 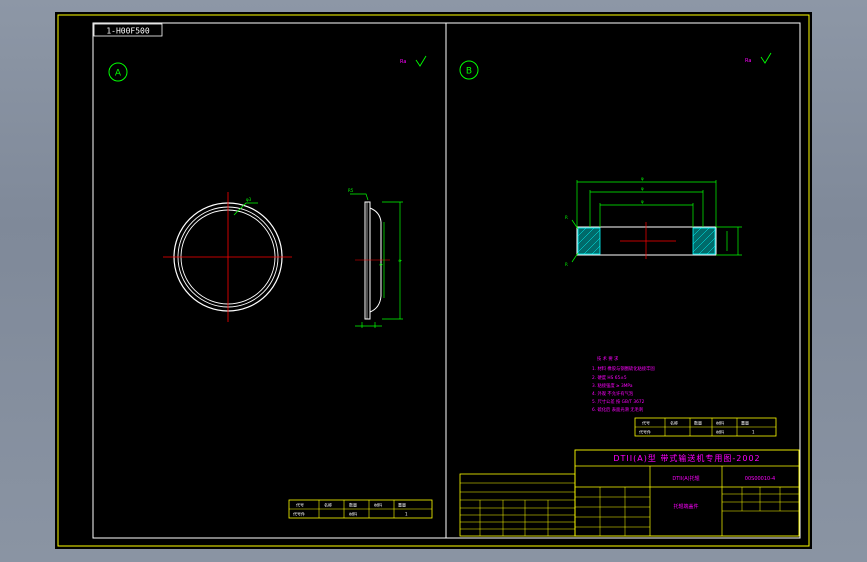 What do you see at coordinates (613, 393) in the screenshot?
I see `svg-text: 4. 外观 不允许有气泡` at bounding box center [613, 393].